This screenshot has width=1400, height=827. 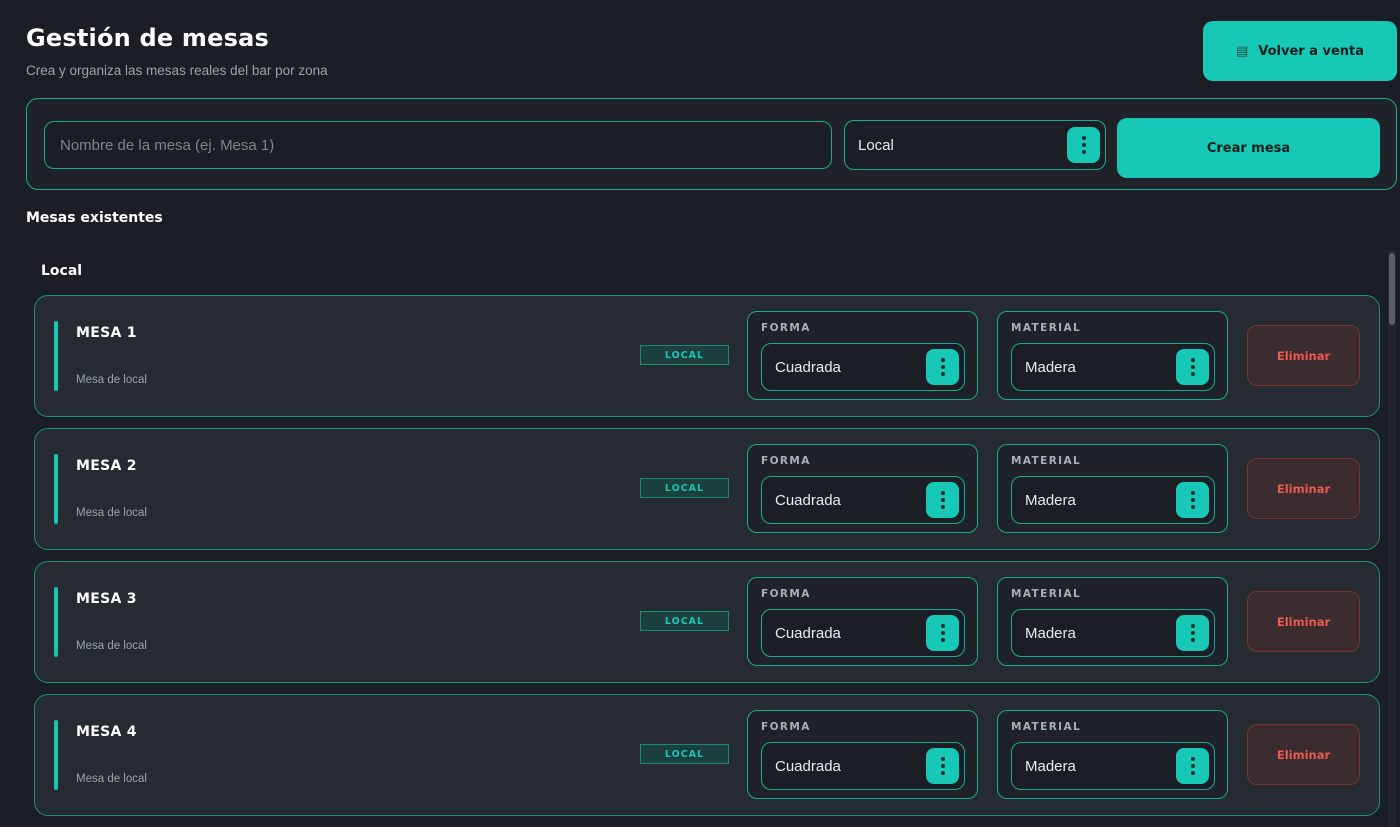 I want to click on back-to-sales-label: Volver a venta, so click(x=1311, y=51).